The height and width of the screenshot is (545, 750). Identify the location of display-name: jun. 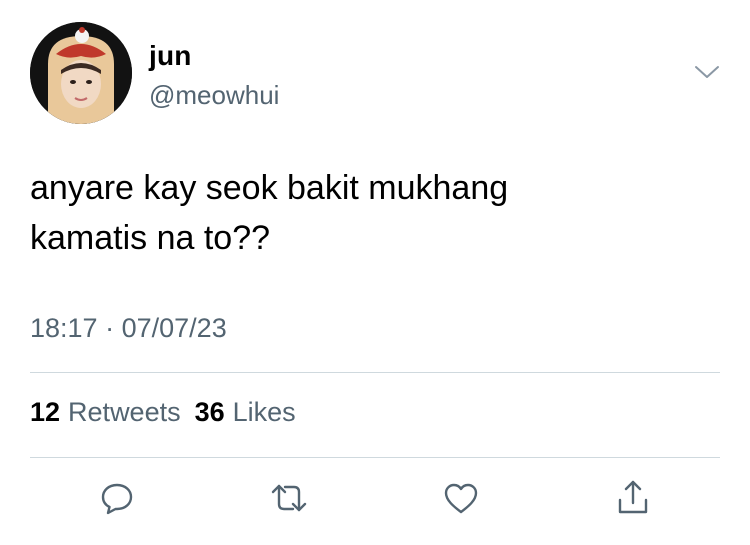
(170, 56).